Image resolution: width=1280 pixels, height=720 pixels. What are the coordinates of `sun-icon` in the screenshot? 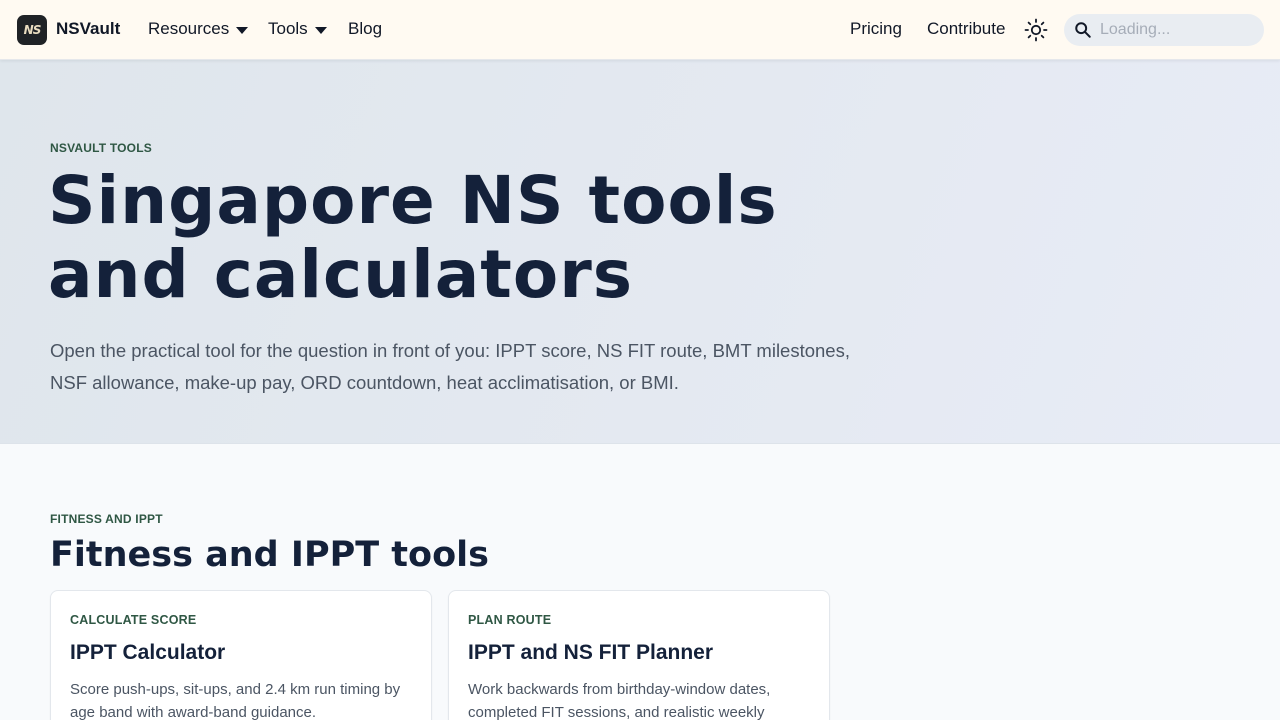 It's located at (1036, 30).